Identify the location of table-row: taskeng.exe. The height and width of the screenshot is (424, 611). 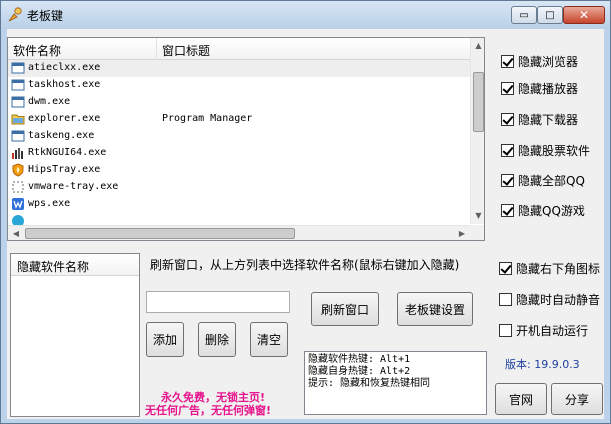
(239, 136).